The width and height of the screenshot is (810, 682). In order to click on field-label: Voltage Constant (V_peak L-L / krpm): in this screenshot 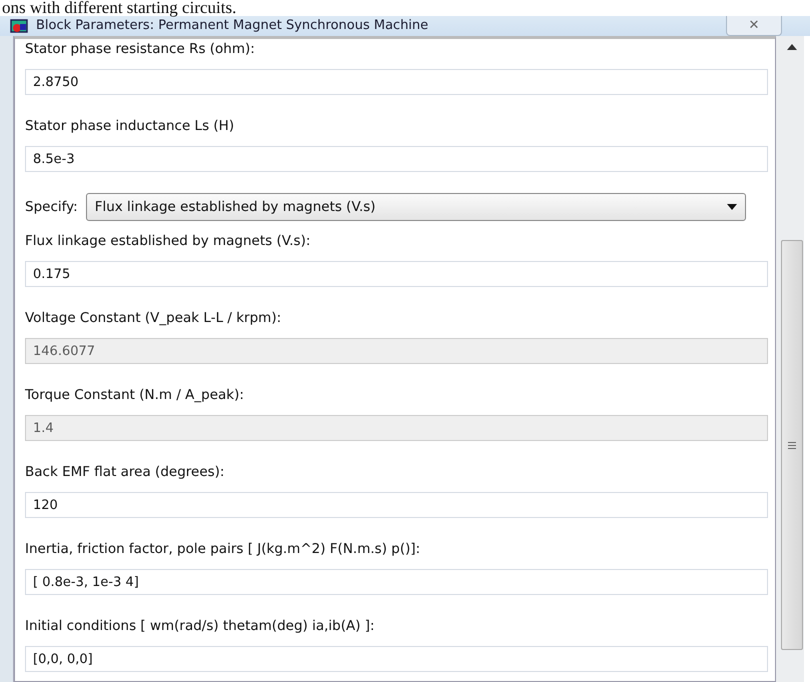, I will do `click(153, 318)`.